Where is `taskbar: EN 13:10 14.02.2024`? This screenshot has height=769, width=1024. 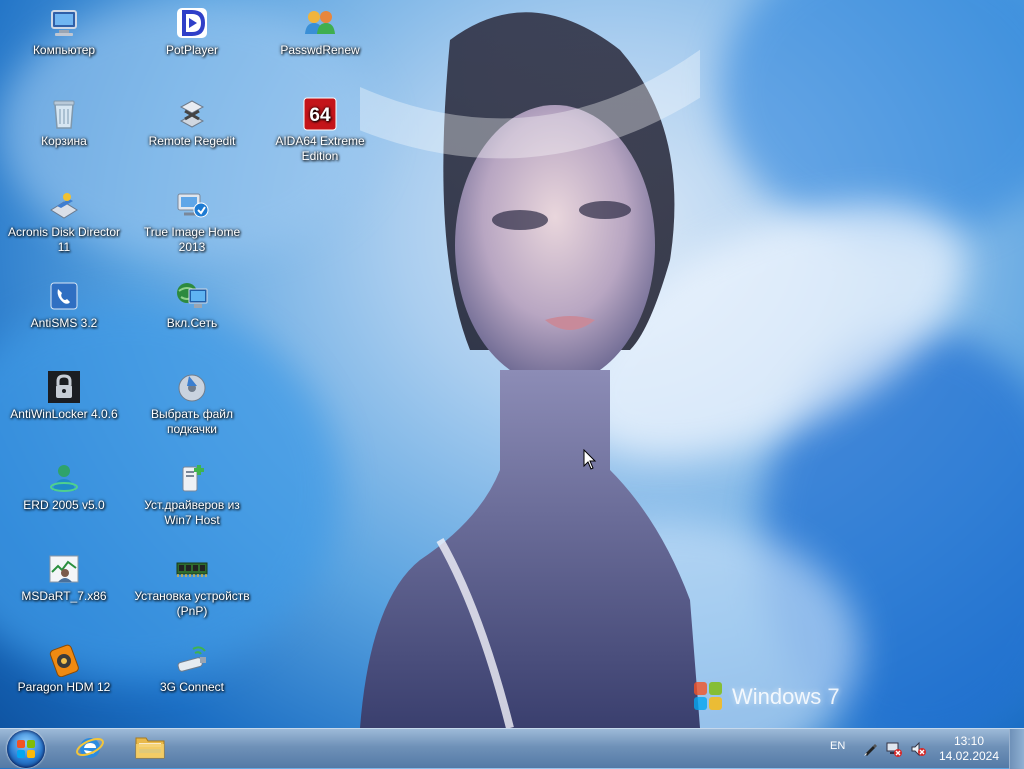 taskbar: EN 13:10 14.02.2024 is located at coordinates (512, 748).